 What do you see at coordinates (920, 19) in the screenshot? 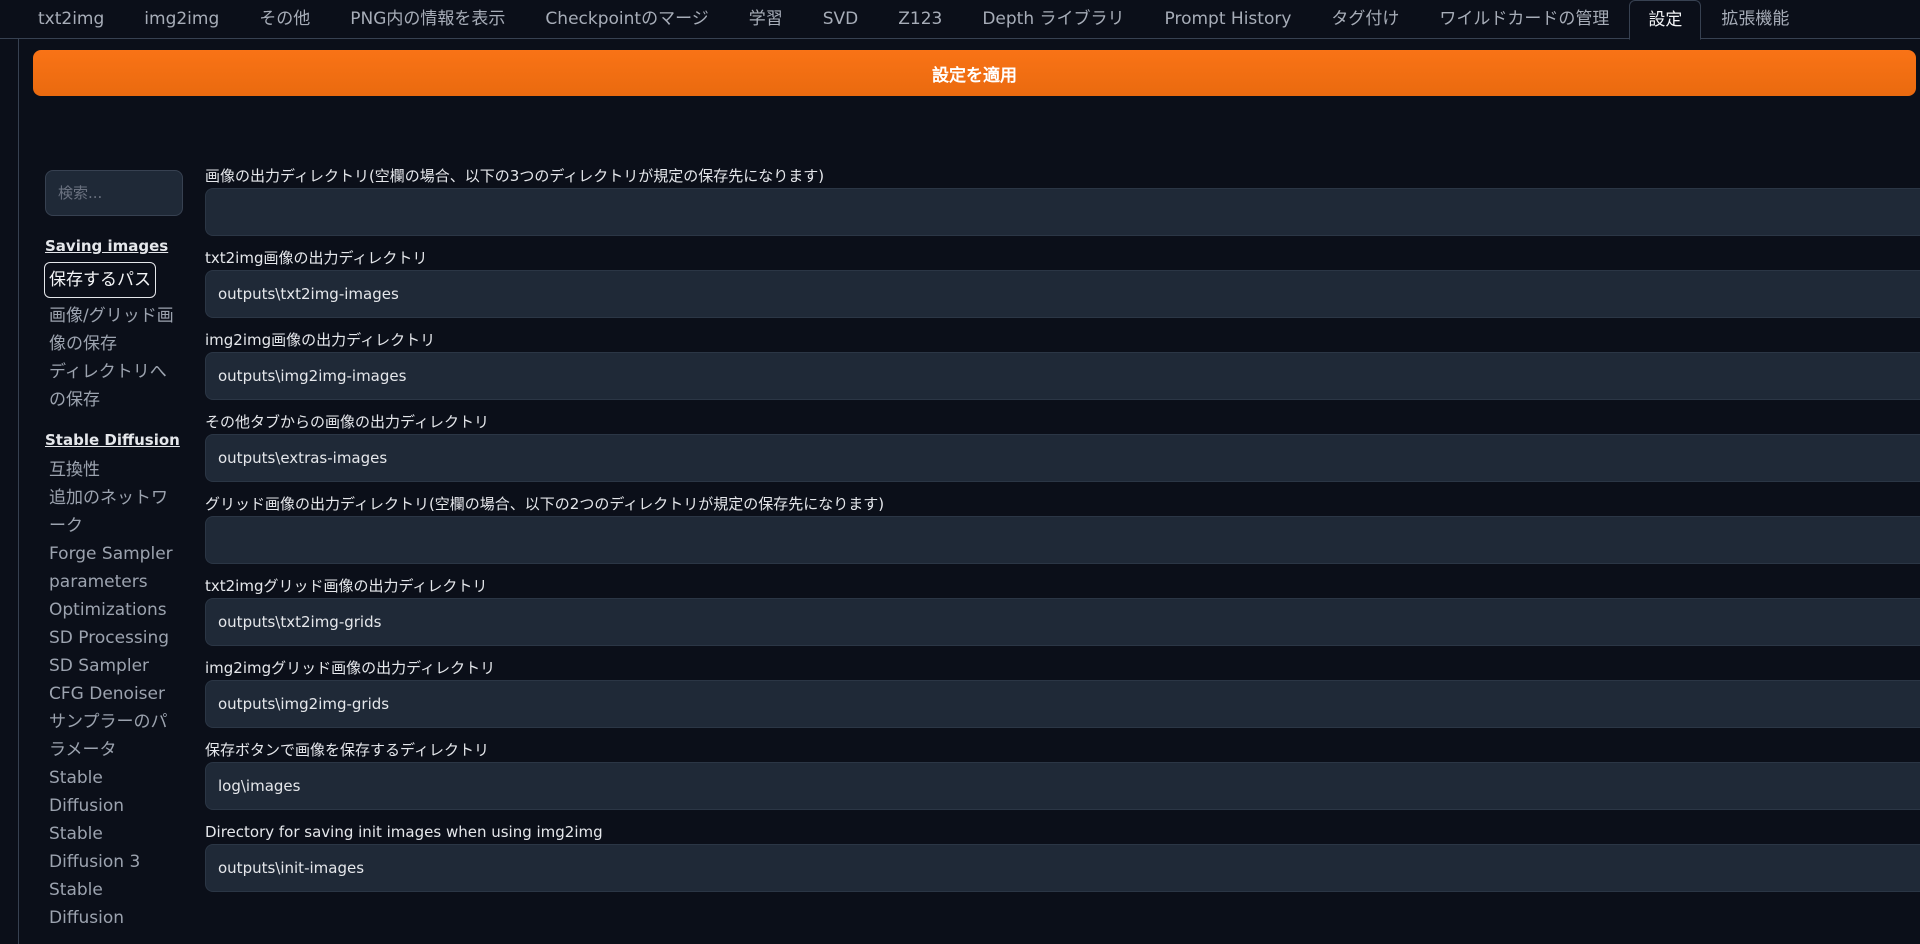
I see `tab-z123: Z123` at bounding box center [920, 19].